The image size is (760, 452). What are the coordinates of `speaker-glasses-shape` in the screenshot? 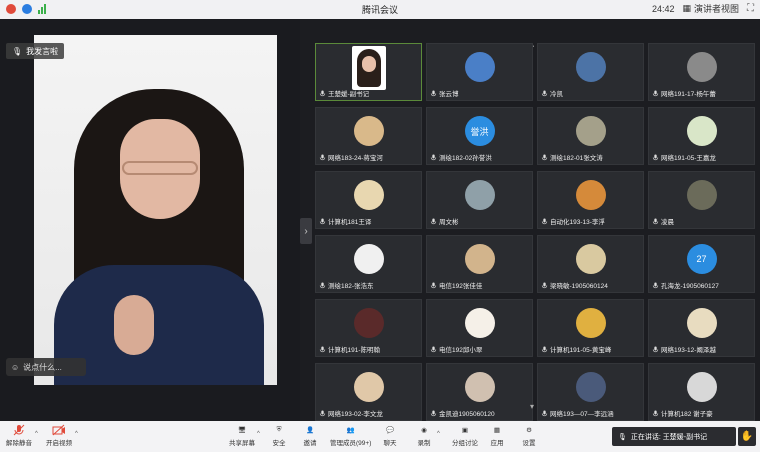 It's located at (160, 168).